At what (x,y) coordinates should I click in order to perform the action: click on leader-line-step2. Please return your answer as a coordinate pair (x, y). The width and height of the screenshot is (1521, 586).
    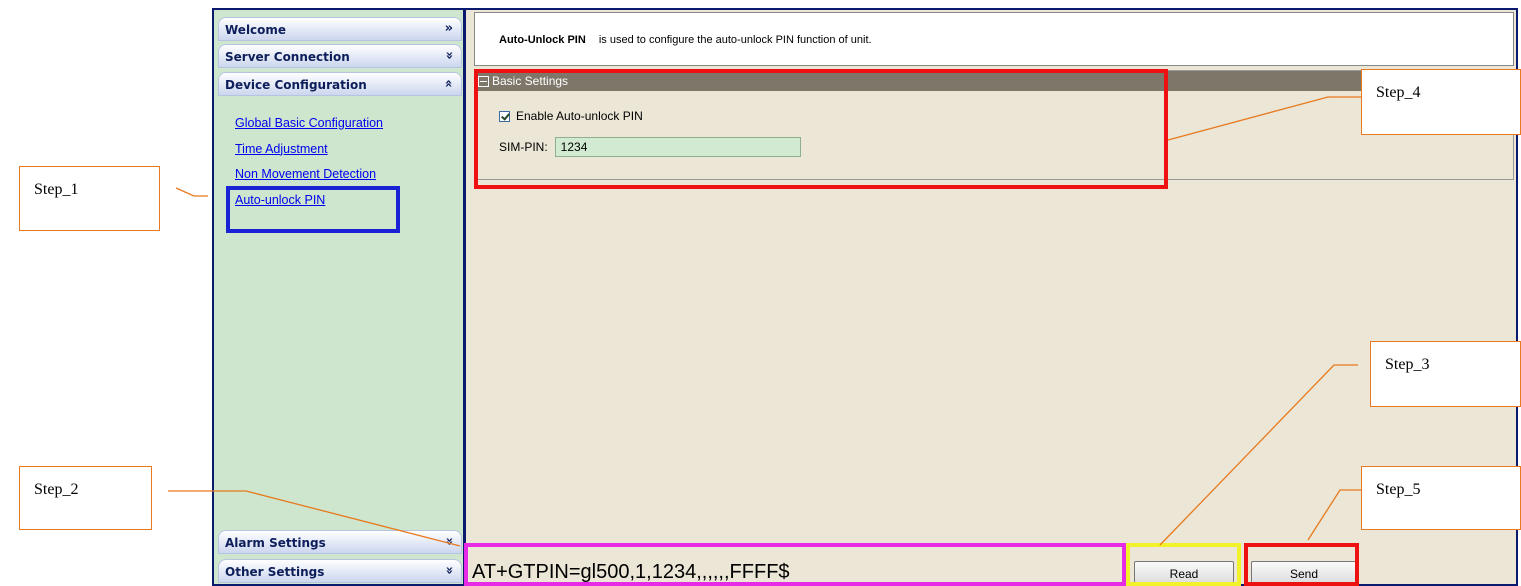
    Looking at the image, I should click on (314, 518).